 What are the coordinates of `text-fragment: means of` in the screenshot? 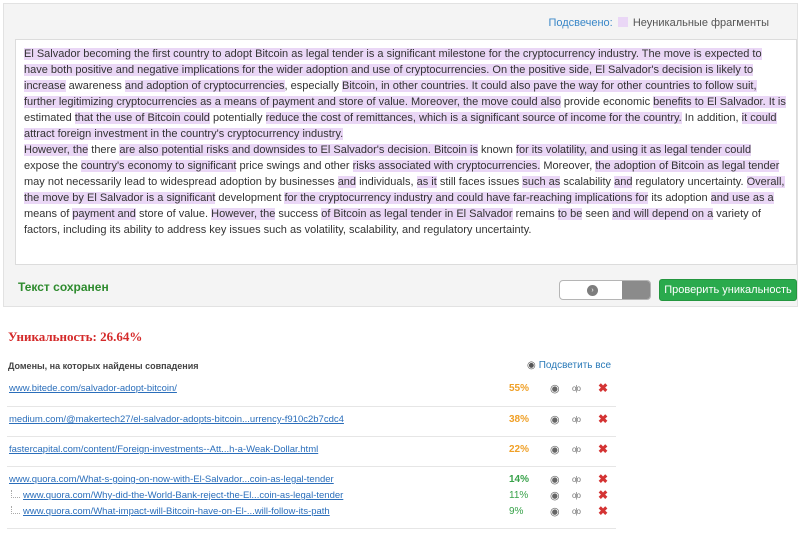 It's located at (48, 214).